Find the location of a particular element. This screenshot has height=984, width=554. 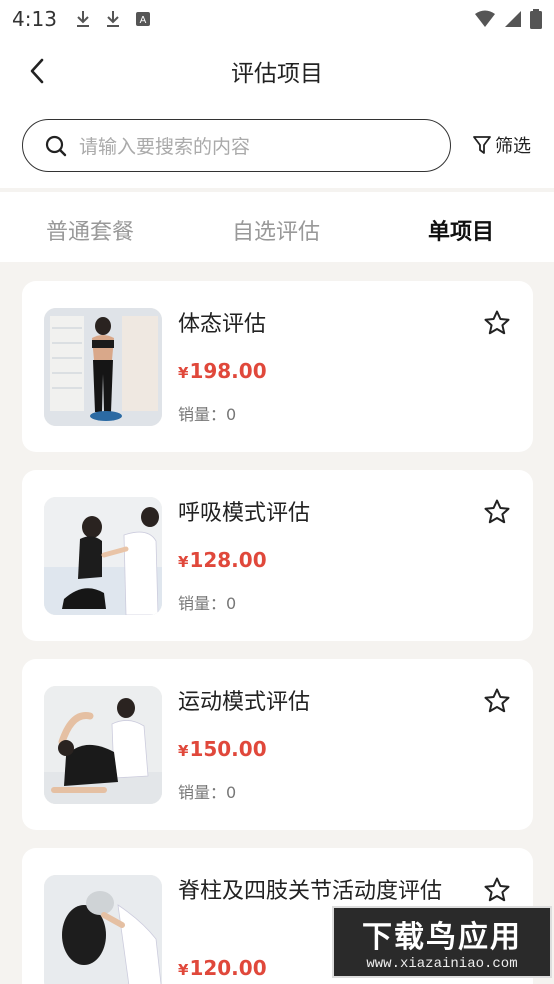

item-name: 体态评估 is located at coordinates (222, 324).